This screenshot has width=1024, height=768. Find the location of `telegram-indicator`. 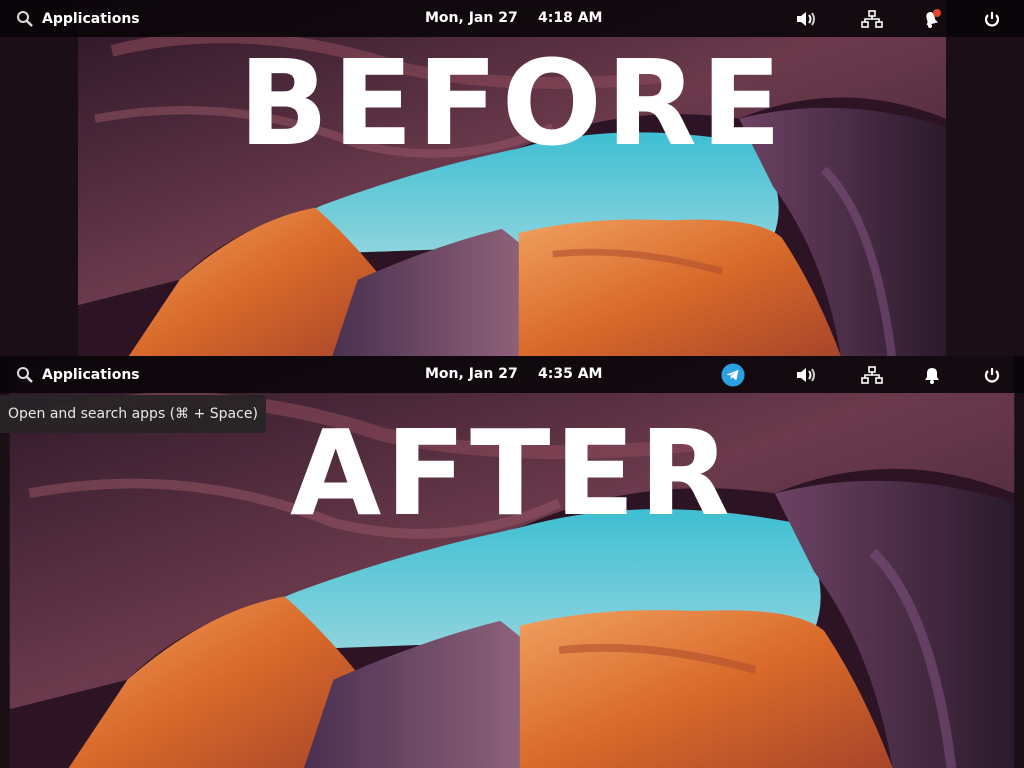

telegram-indicator is located at coordinates (733, 374).